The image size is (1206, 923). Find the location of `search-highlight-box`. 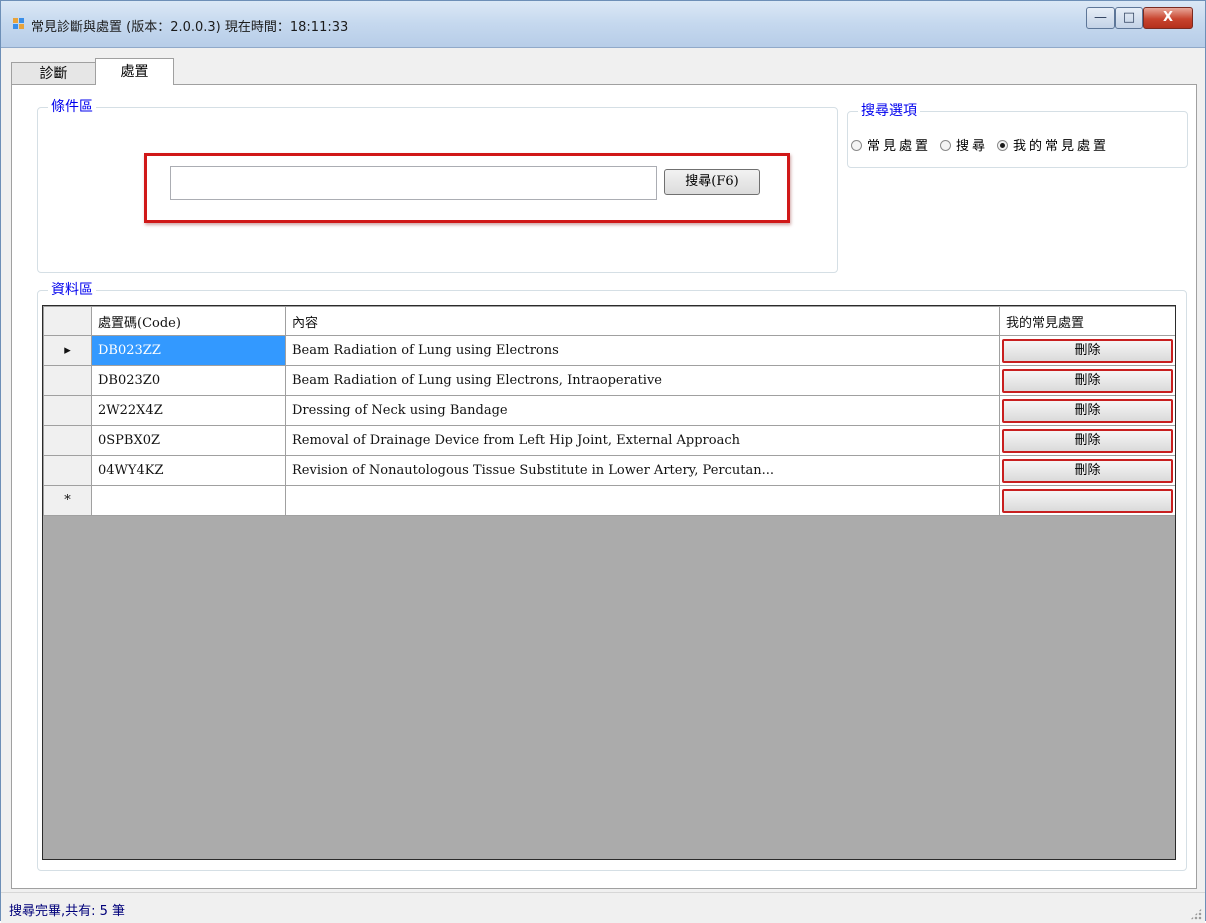

search-highlight-box is located at coordinates (467, 188).